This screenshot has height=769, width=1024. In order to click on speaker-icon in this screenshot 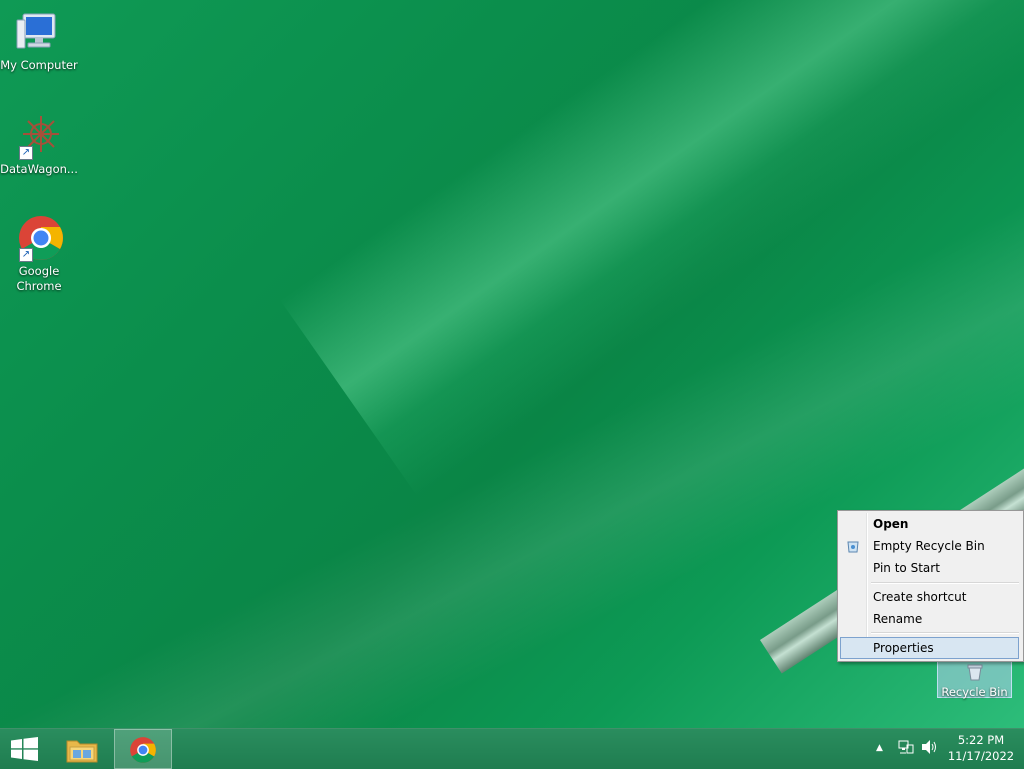, I will do `click(930, 749)`.